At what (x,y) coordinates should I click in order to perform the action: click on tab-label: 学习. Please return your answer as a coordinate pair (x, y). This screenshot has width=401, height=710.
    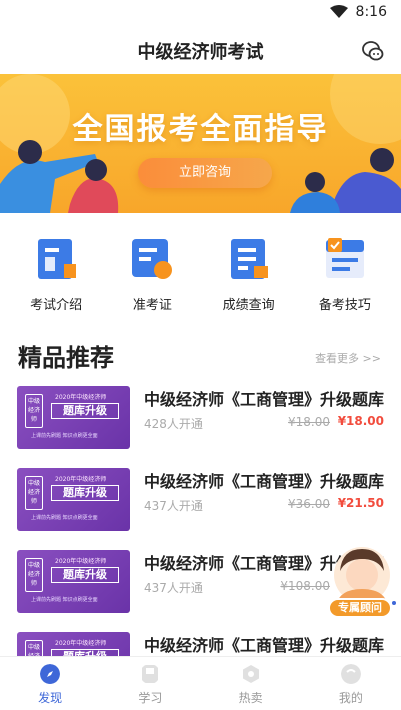
    Looking at the image, I should click on (150, 698).